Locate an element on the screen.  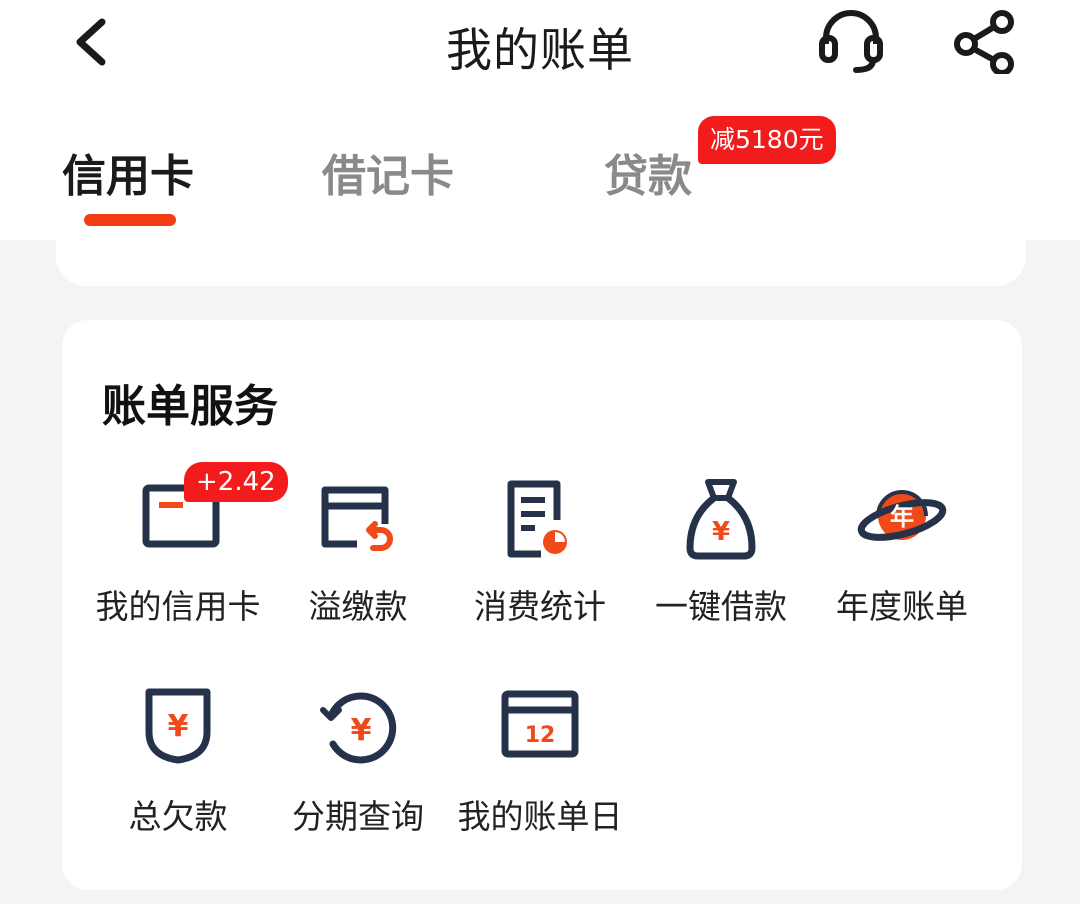
headset-icon is located at coordinates (851, 41).